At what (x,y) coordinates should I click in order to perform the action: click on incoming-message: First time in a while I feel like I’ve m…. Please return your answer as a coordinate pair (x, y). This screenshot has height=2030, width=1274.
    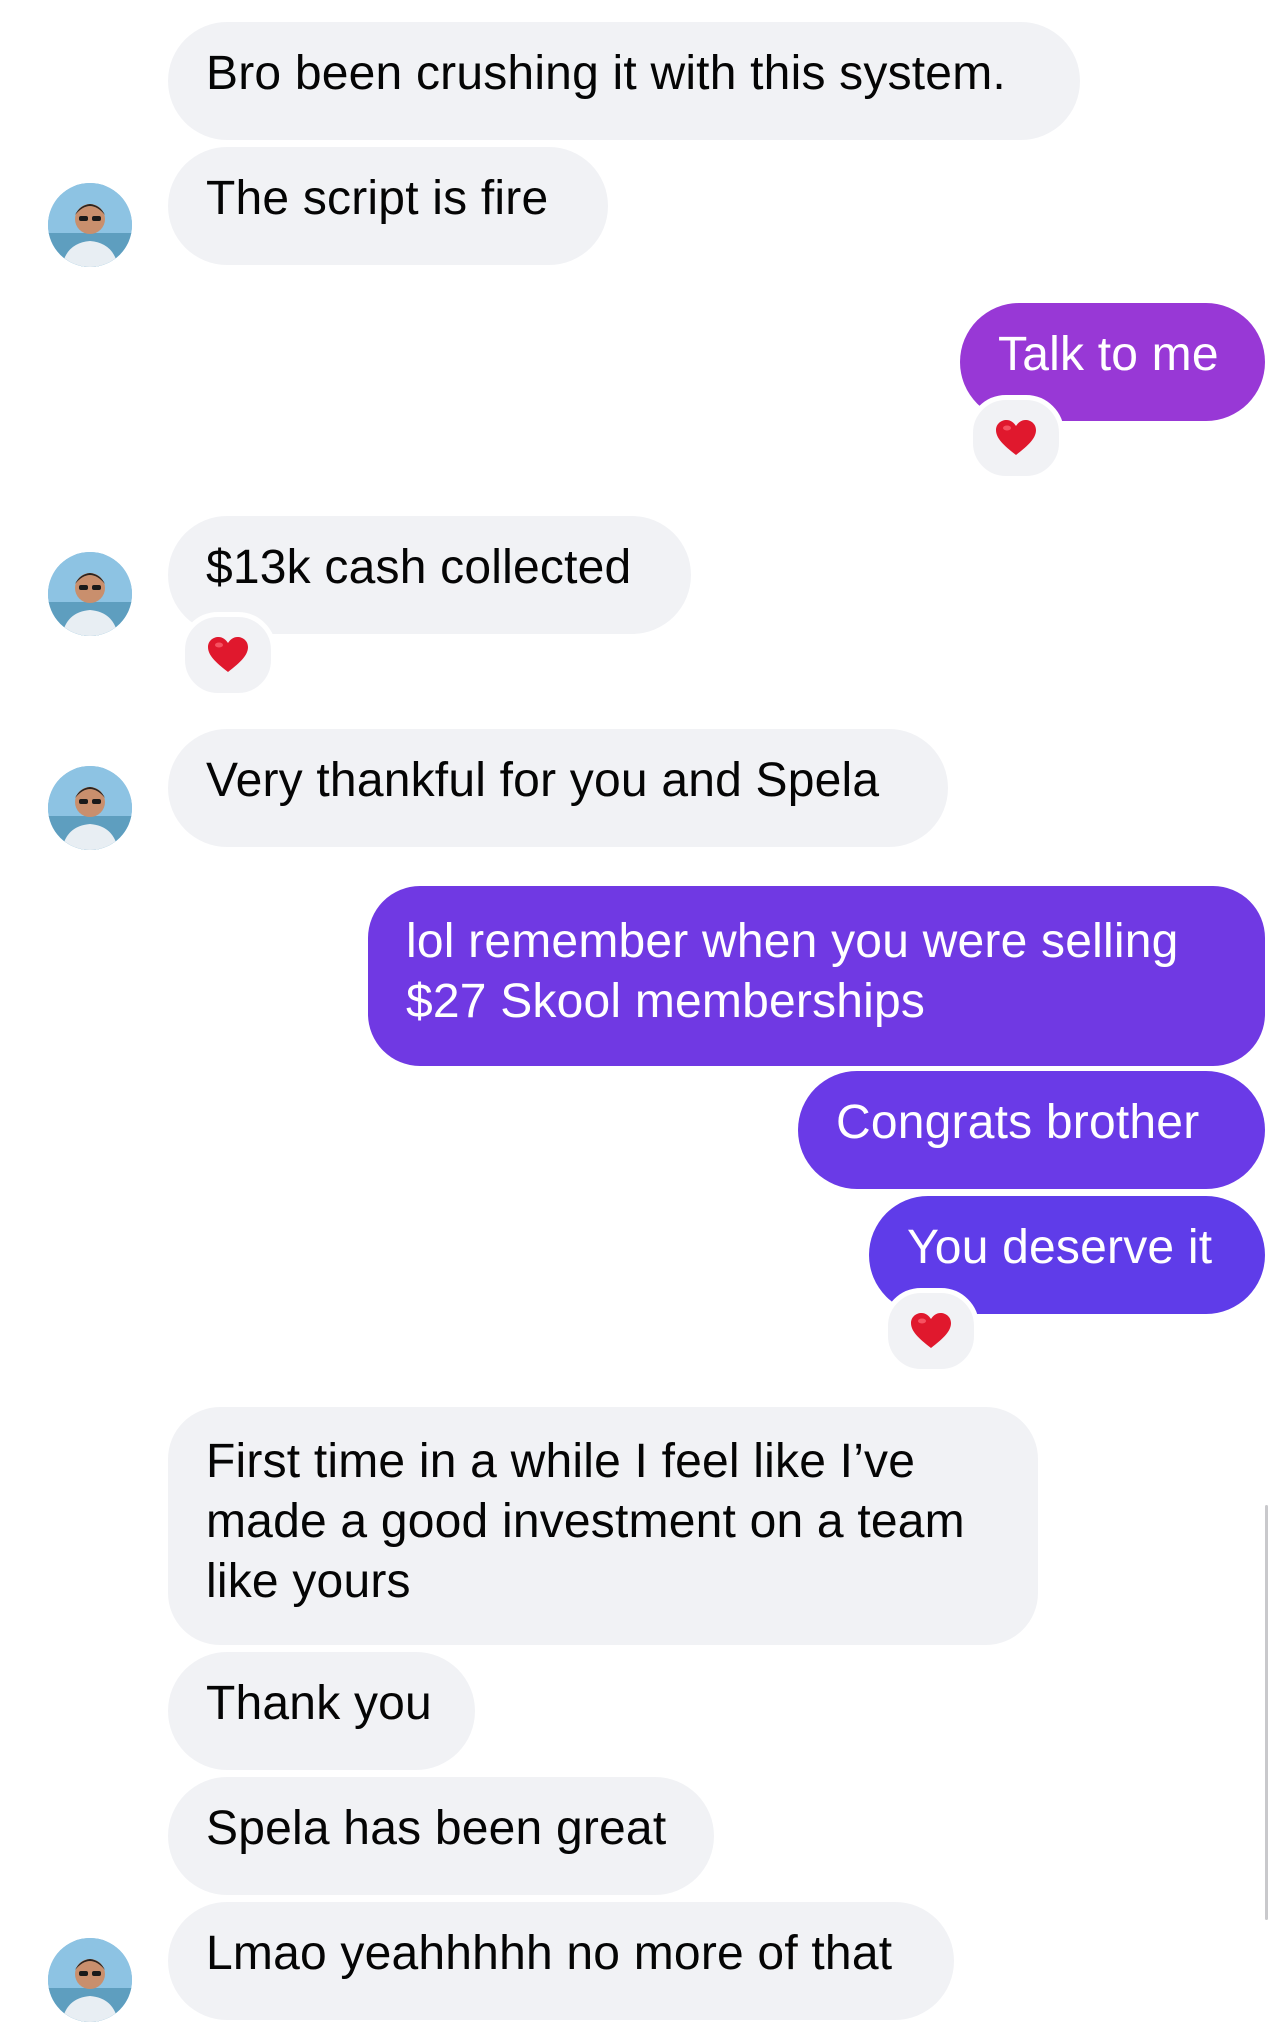
    Looking at the image, I should click on (603, 1526).